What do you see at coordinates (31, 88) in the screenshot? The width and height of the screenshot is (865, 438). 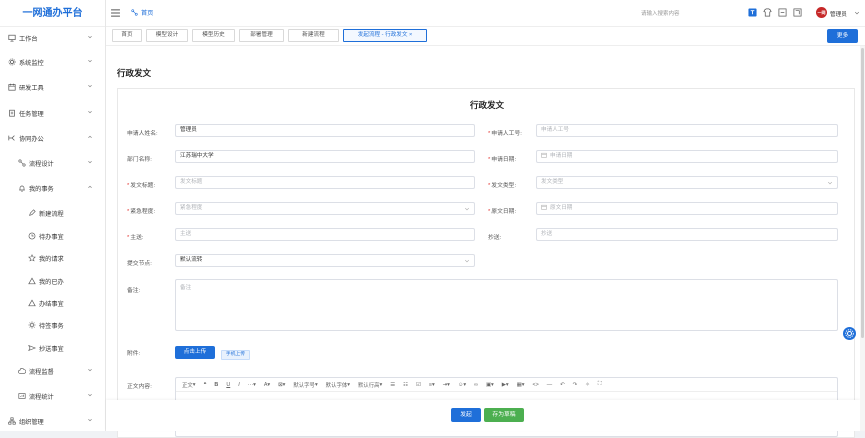 I see `sidebar-item-label: 研发工具` at bounding box center [31, 88].